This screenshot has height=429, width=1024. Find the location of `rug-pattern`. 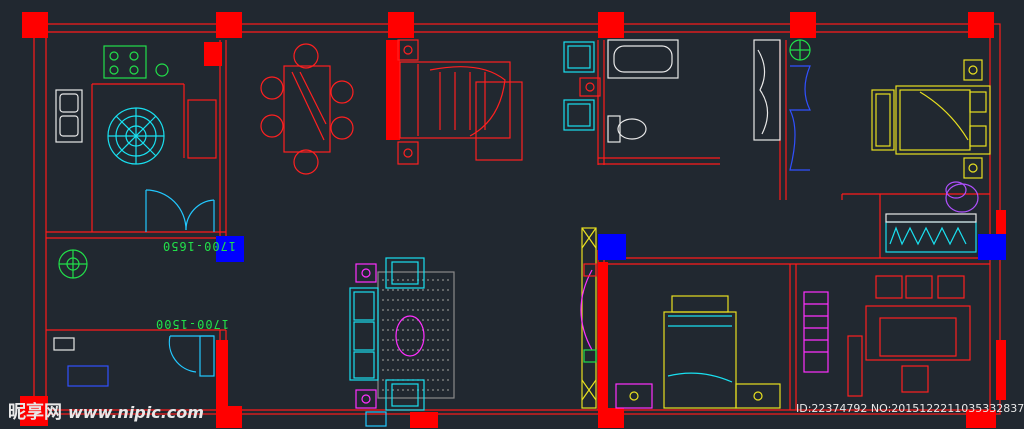

rug-pattern is located at coordinates (416, 335).